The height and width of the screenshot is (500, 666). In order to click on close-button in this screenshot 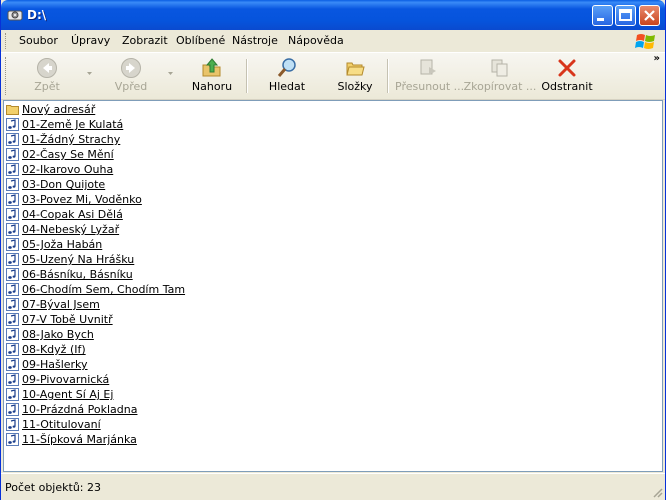, I will do `click(649, 15)`.